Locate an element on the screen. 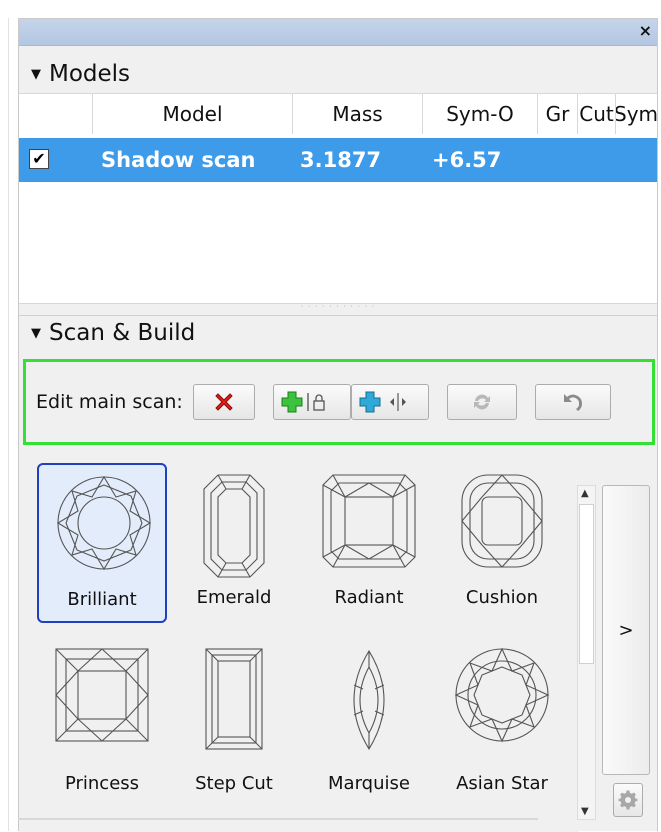 Image resolution: width=661 pixels, height=832 pixels. shape-radiant: Radiant is located at coordinates (369, 543).